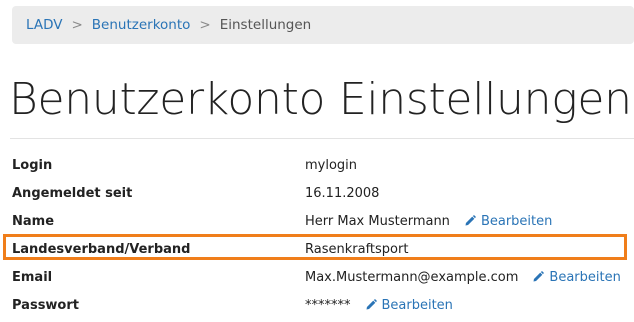  What do you see at coordinates (265, 25) in the screenshot?
I see `breadcrumb-current: Einstellungen` at bounding box center [265, 25].